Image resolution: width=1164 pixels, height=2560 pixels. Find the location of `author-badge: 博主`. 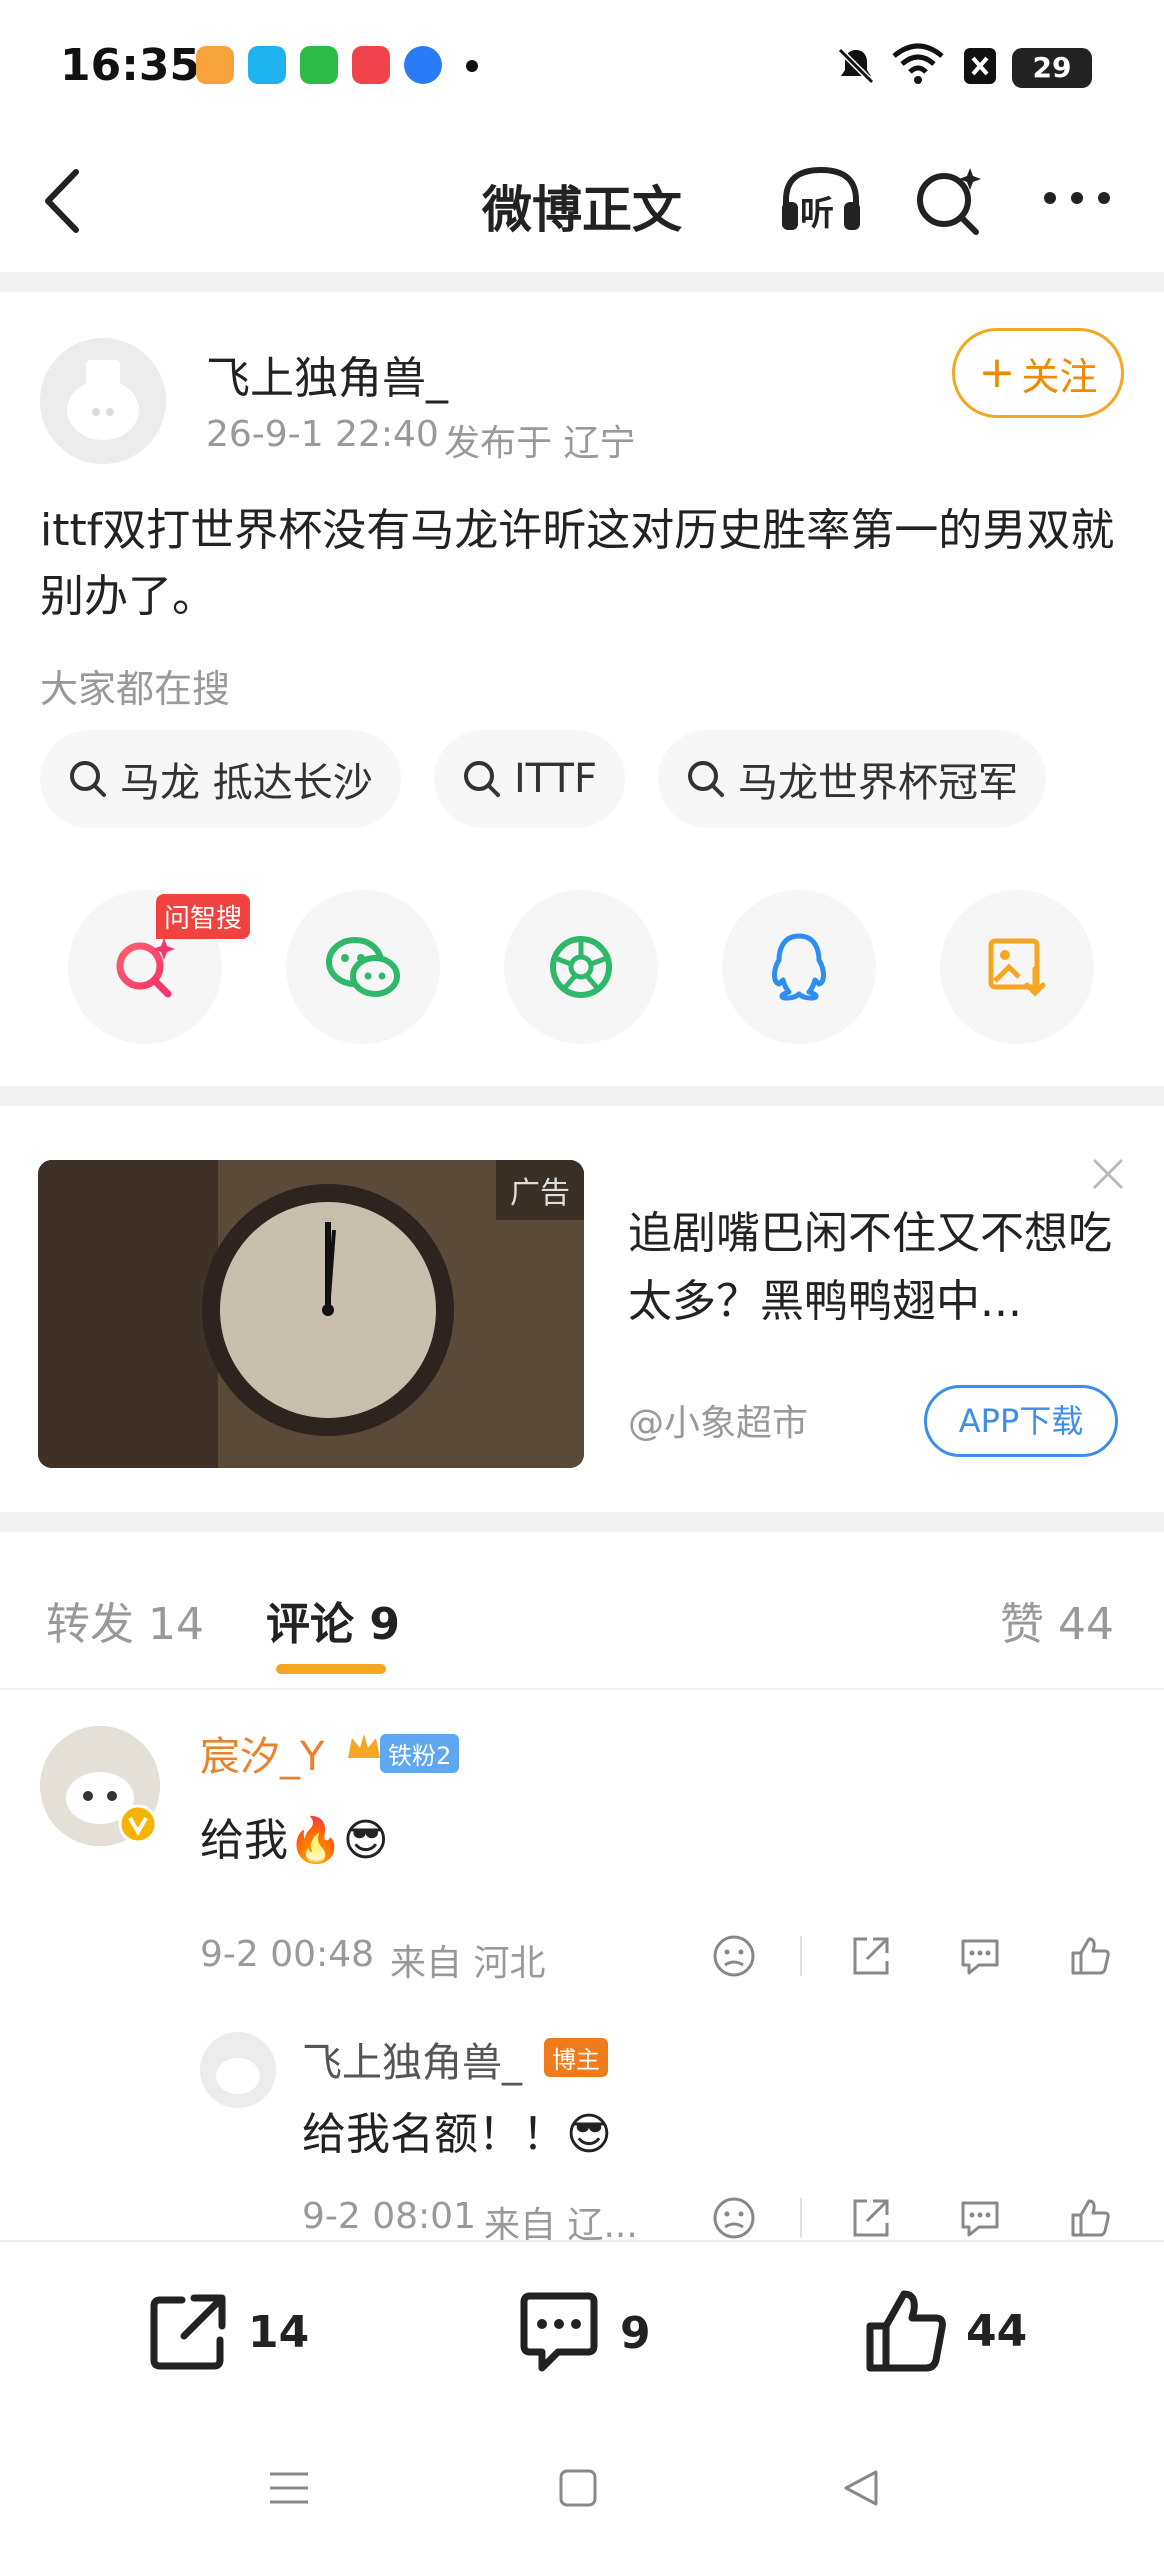

author-badge: 博主 is located at coordinates (576, 2057).